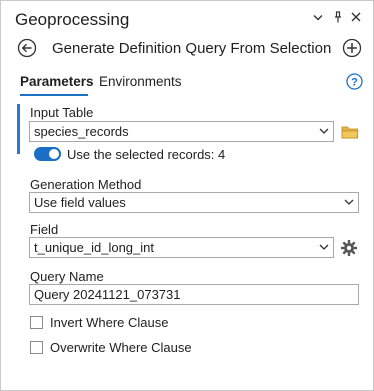  What do you see at coordinates (36, 322) in the screenshot?
I see `invert-where-clause-checkbox` at bounding box center [36, 322].